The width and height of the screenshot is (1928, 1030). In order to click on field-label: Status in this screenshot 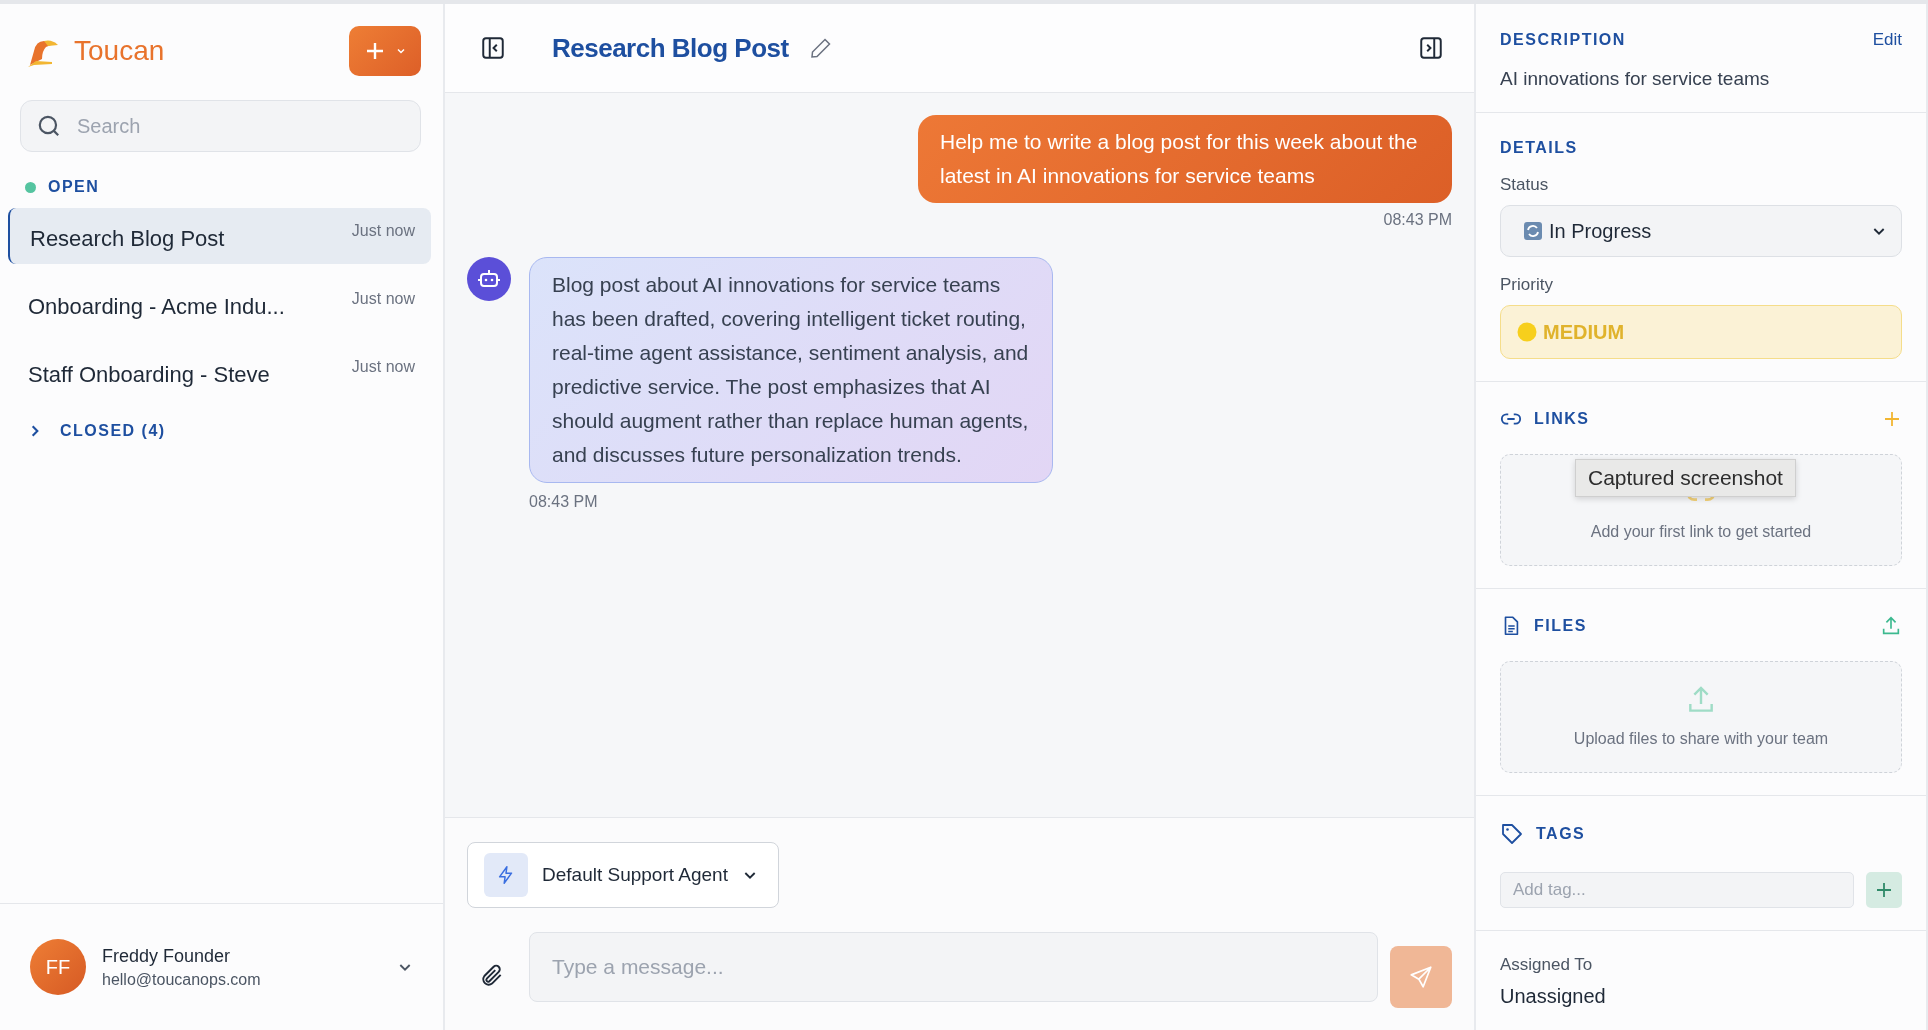, I will do `click(1525, 185)`.